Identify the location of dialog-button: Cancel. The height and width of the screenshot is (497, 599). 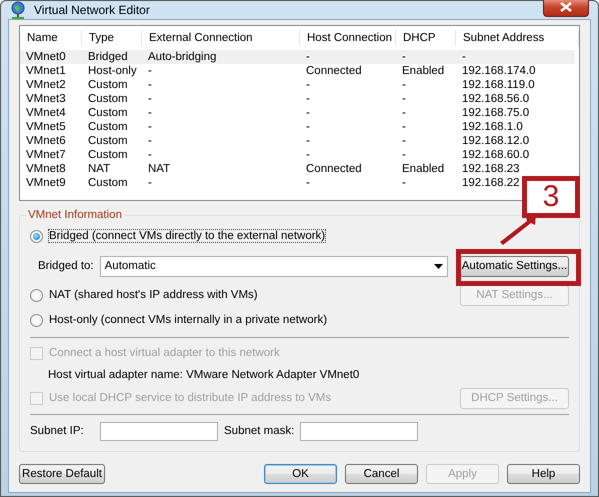
(381, 474).